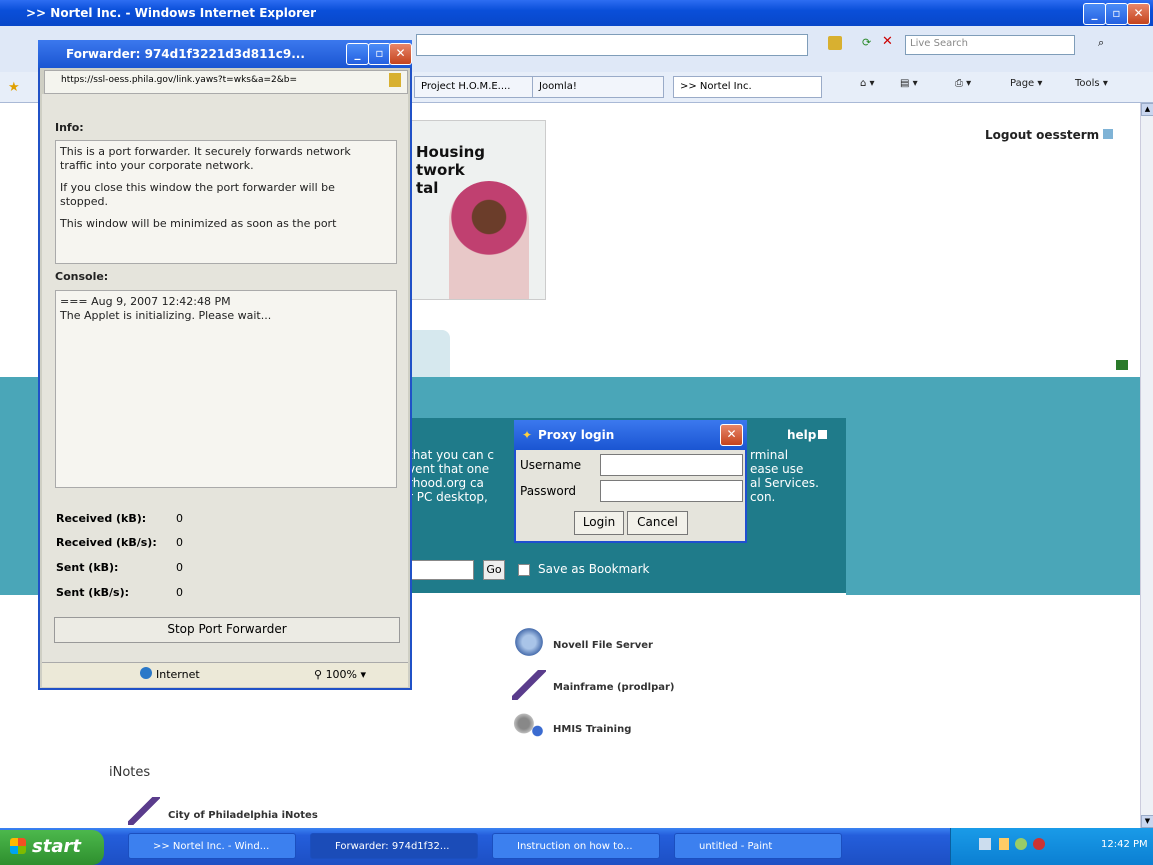 The height and width of the screenshot is (865, 1153). Describe the element at coordinates (146, 673) in the screenshot. I see `globe-icon` at that location.